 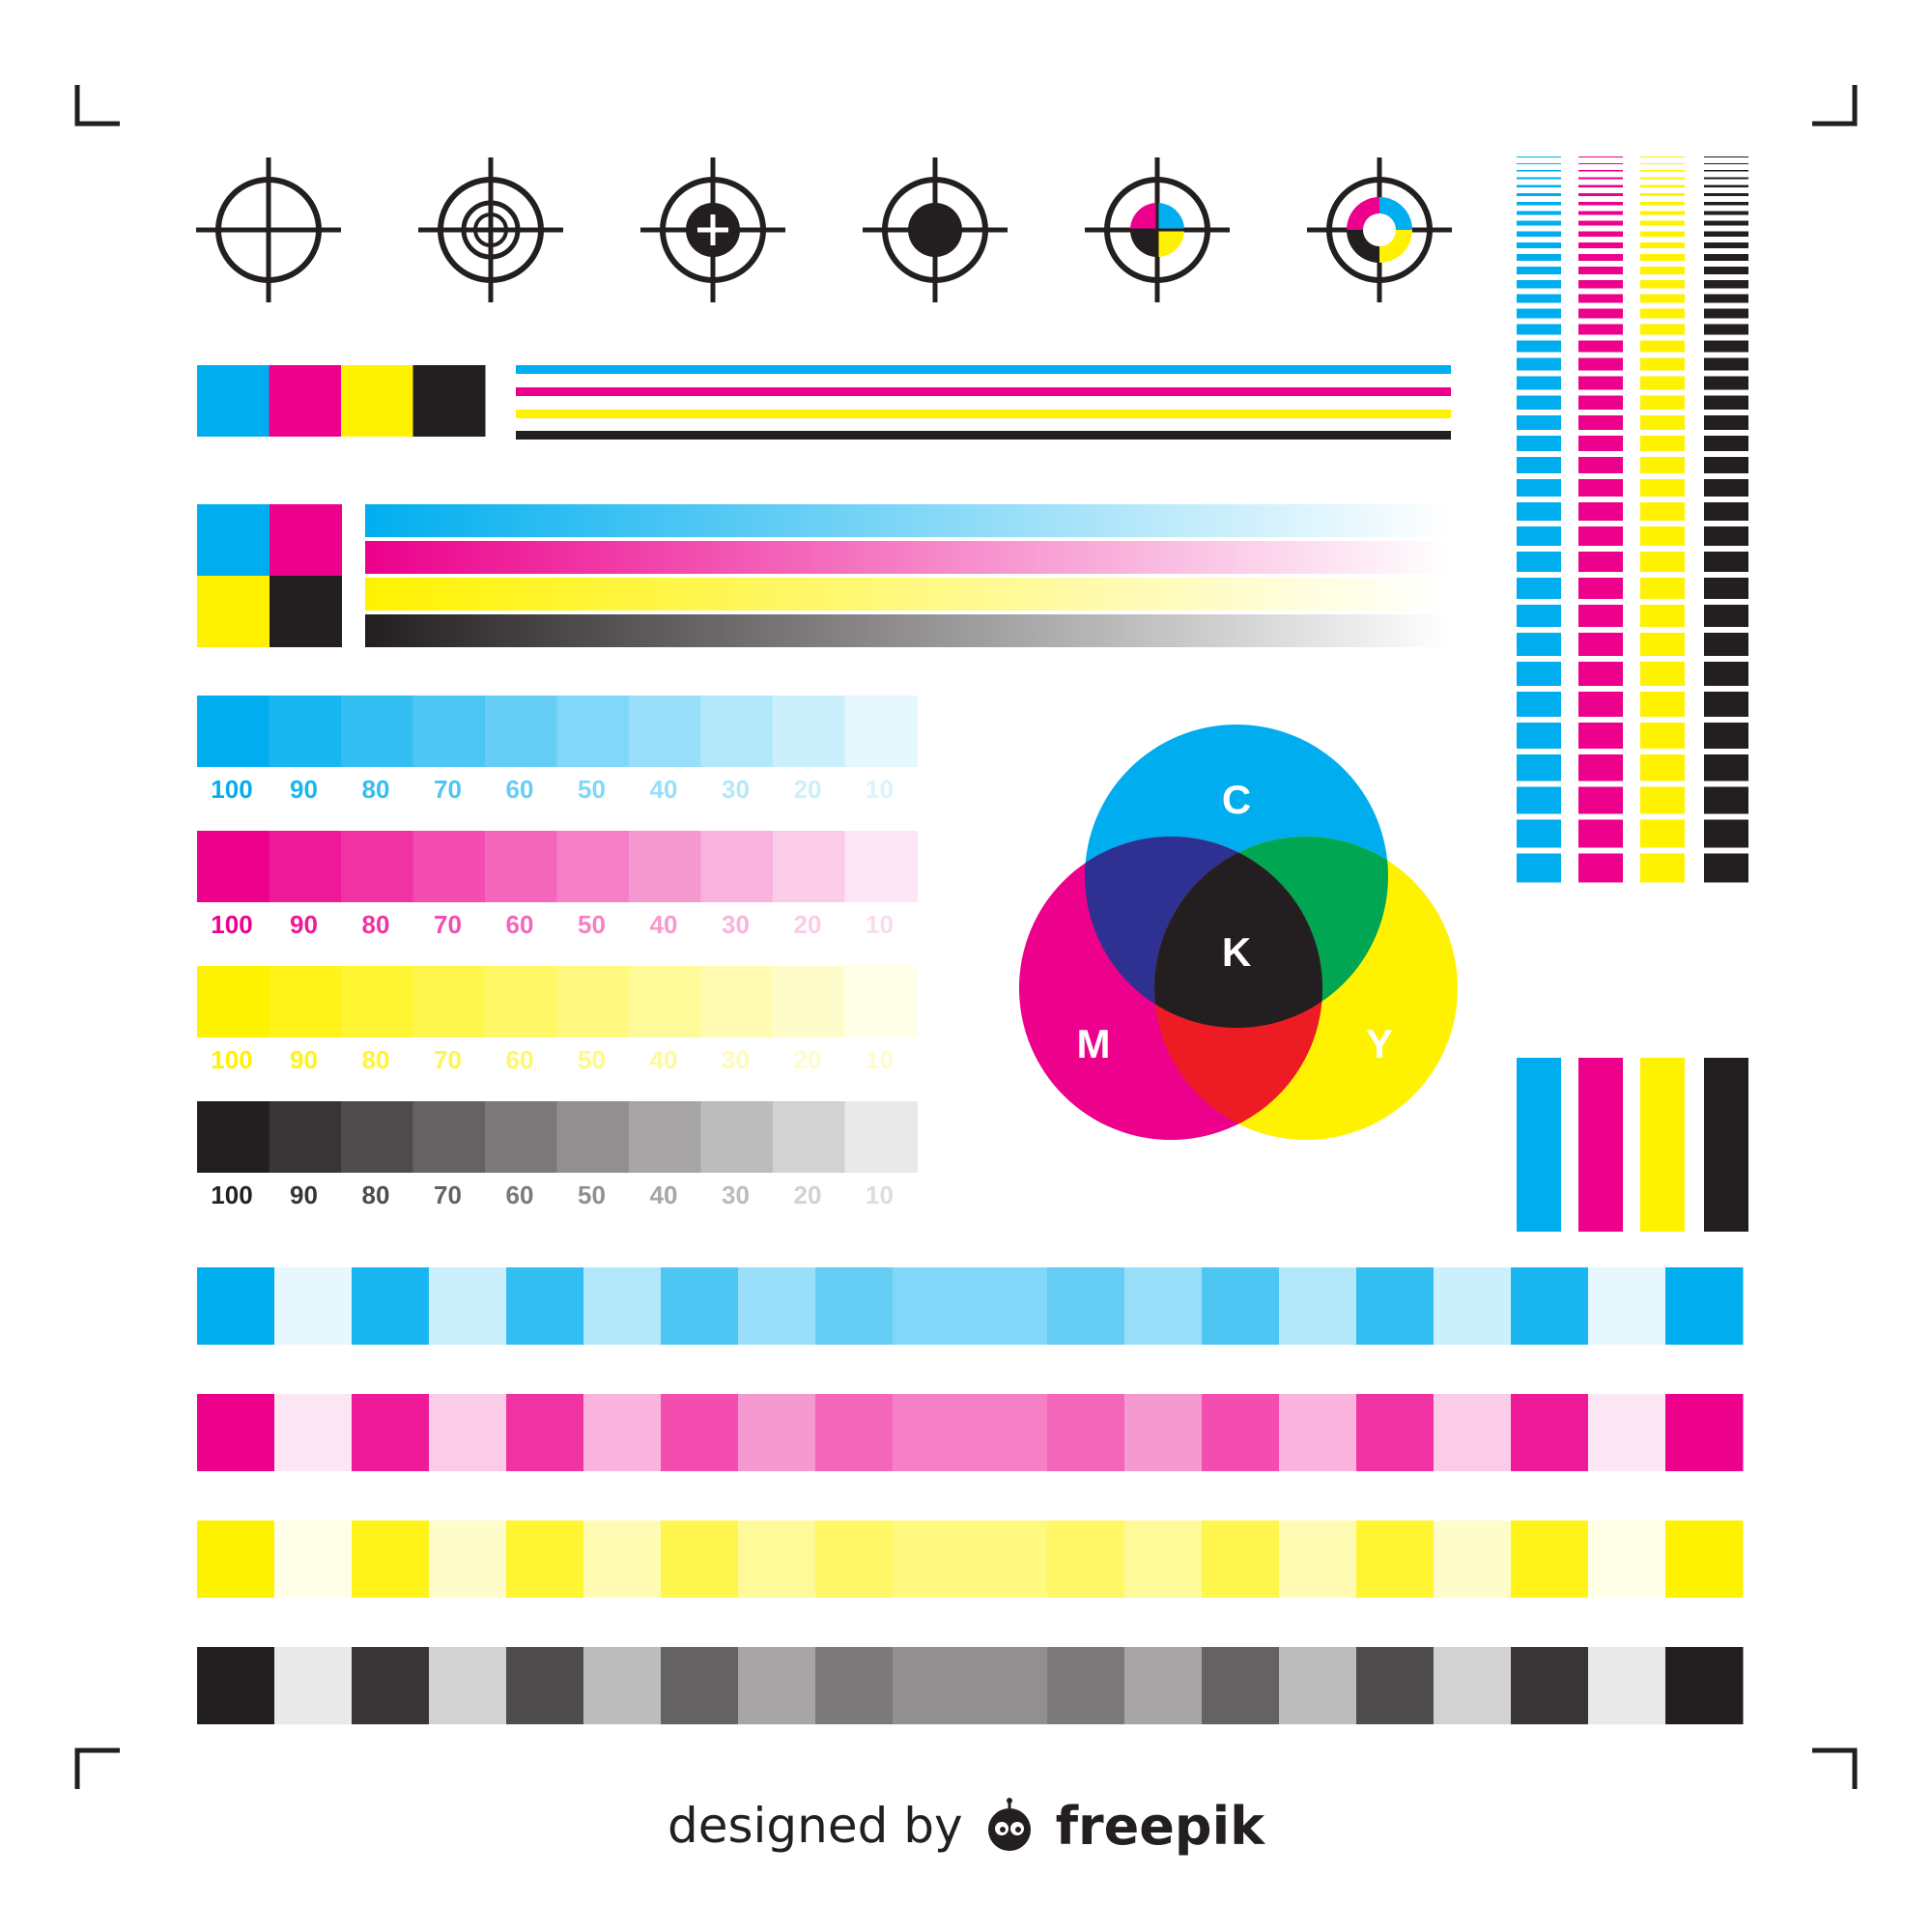 I want to click on tint-label-cyan-50: 50, so click(x=592, y=789).